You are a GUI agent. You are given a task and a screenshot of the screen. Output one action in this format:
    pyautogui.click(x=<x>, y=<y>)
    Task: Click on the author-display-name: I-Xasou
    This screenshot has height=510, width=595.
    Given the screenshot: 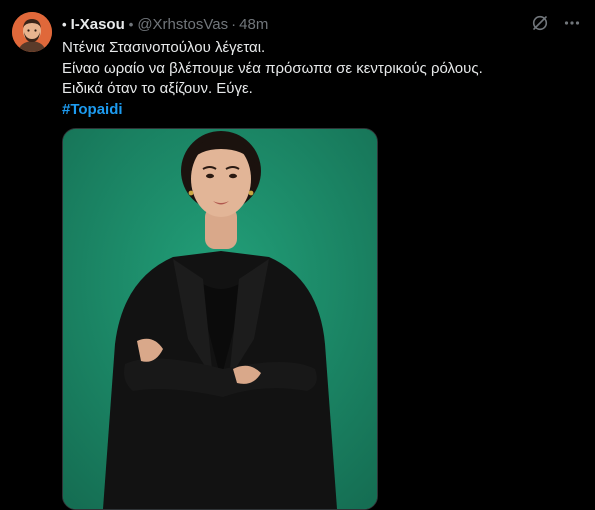 What is the action you would take?
    pyautogui.click(x=98, y=24)
    